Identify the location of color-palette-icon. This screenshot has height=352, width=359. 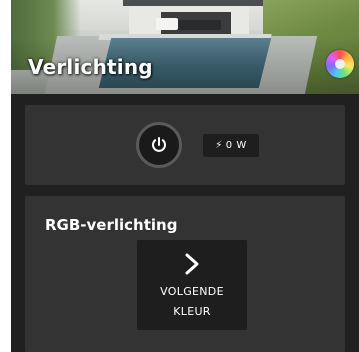
(340, 64).